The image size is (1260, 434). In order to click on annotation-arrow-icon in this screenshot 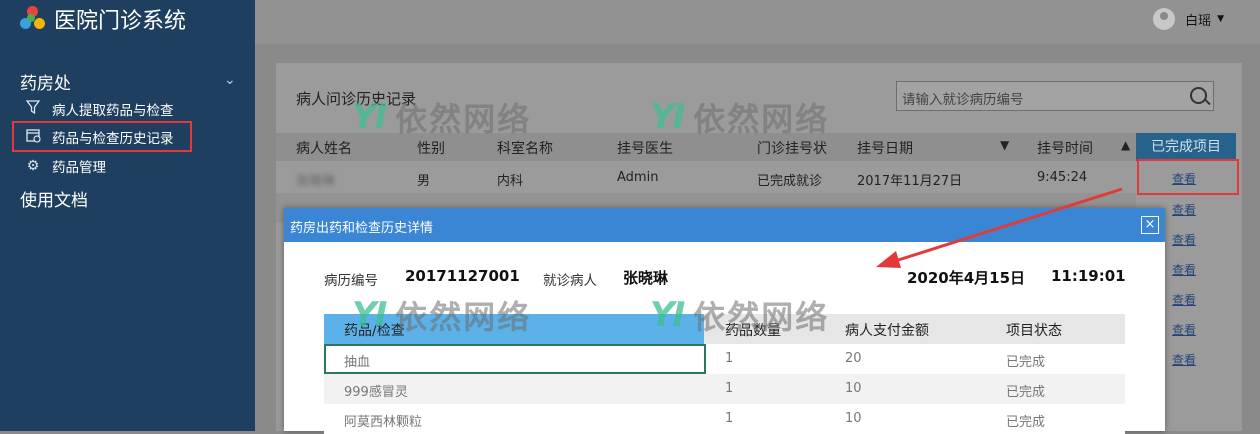, I will do `click(999, 227)`.